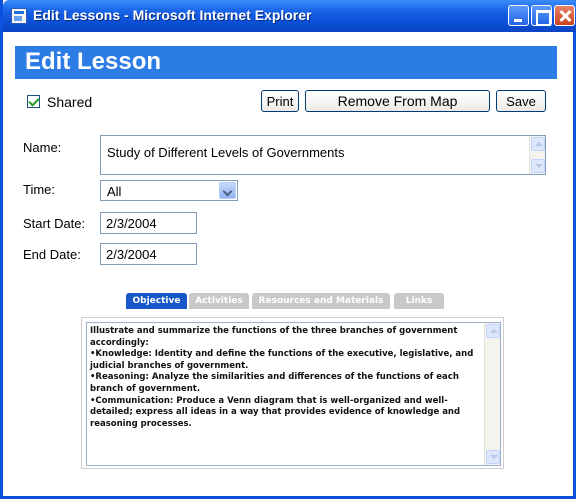  Describe the element at coordinates (42, 147) in the screenshot. I see `name-label: Name:` at that location.